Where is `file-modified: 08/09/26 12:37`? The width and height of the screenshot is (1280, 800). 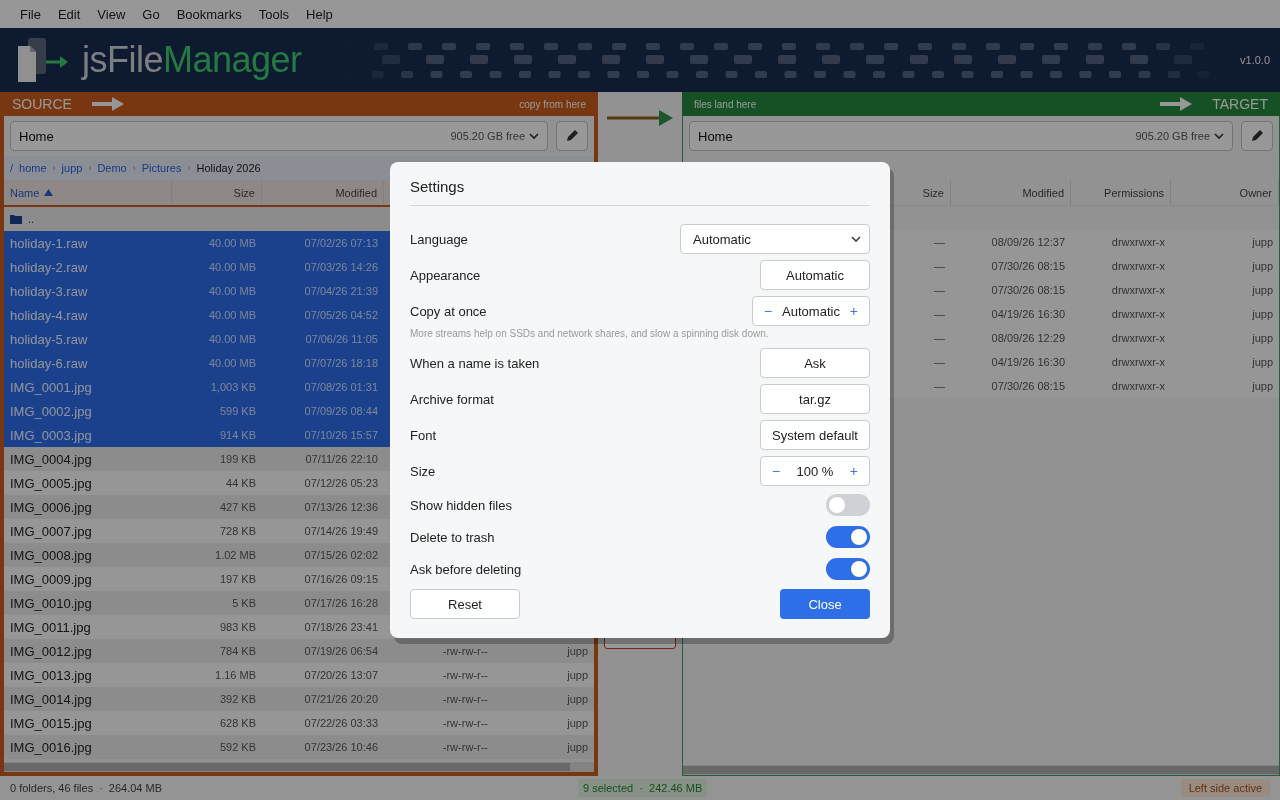
file-modified: 08/09/26 12:37 is located at coordinates (1028, 242).